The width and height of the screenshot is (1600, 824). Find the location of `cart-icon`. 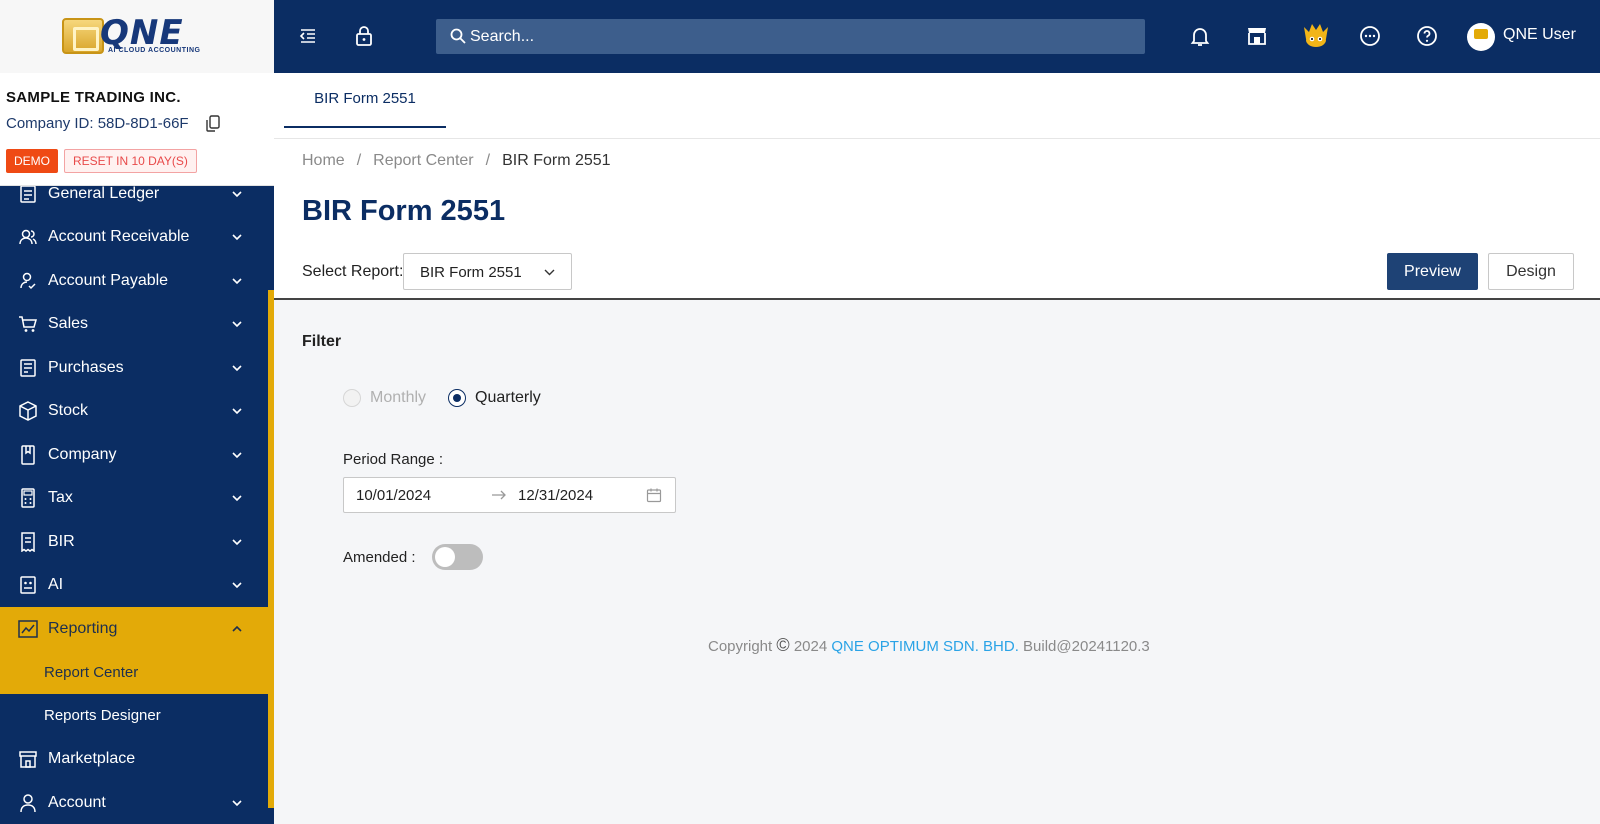

cart-icon is located at coordinates (28, 324).